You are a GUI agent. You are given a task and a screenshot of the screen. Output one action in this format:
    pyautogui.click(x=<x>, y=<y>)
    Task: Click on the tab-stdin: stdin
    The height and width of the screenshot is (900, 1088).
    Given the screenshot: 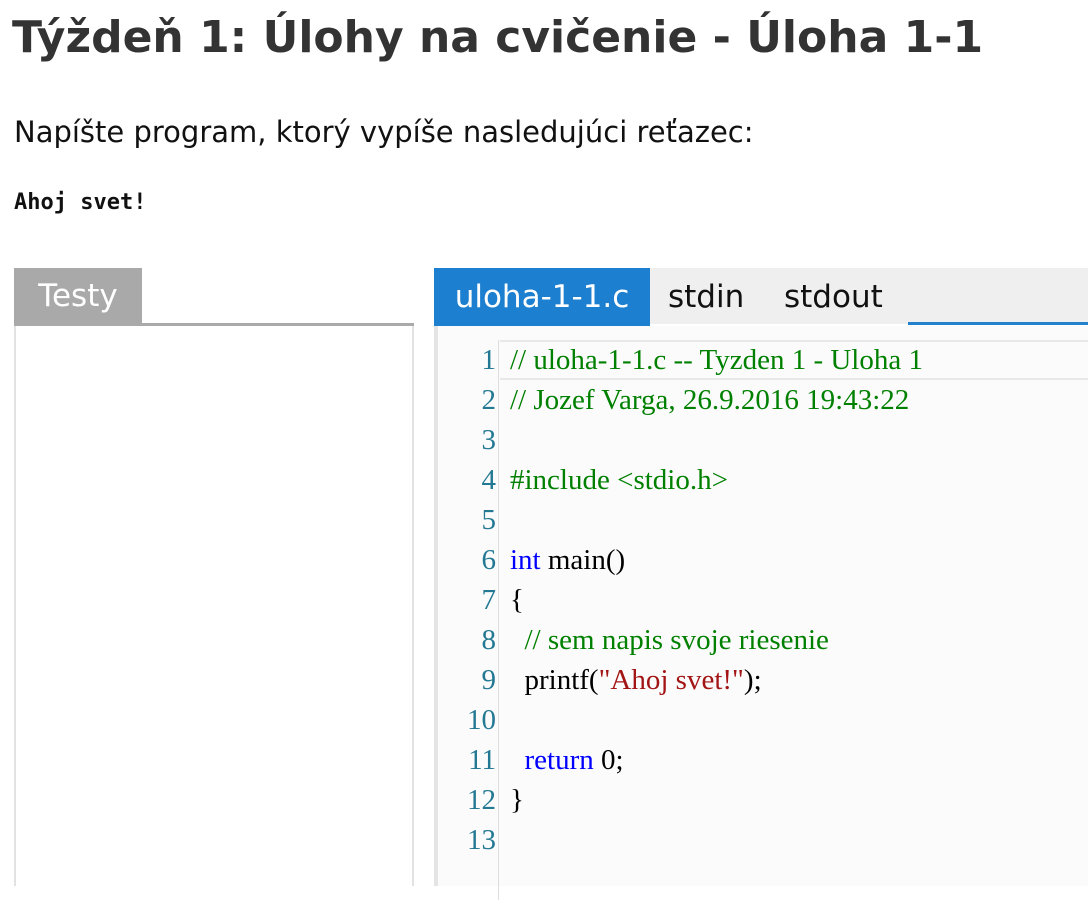 What is the action you would take?
    pyautogui.click(x=706, y=297)
    